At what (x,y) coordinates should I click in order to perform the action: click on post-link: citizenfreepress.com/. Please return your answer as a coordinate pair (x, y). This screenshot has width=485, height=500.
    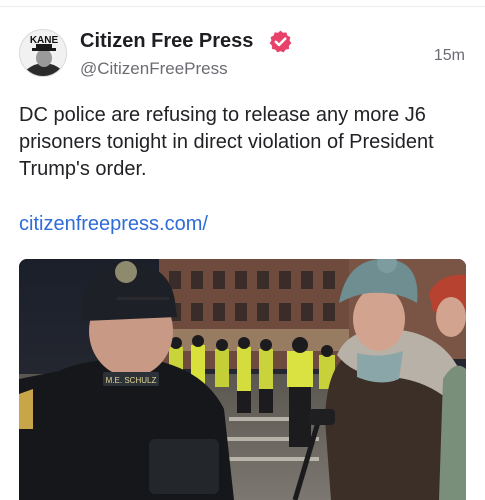
    Looking at the image, I should click on (113, 224).